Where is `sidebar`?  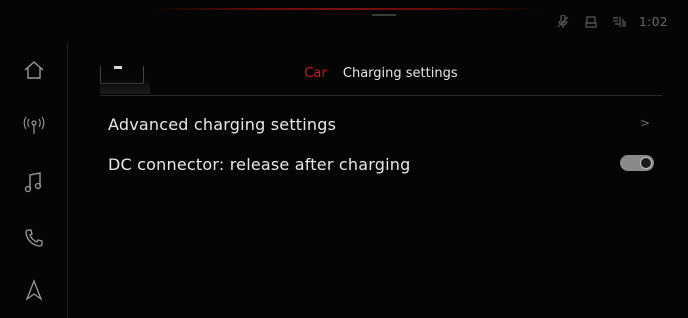
sidebar is located at coordinates (34, 180).